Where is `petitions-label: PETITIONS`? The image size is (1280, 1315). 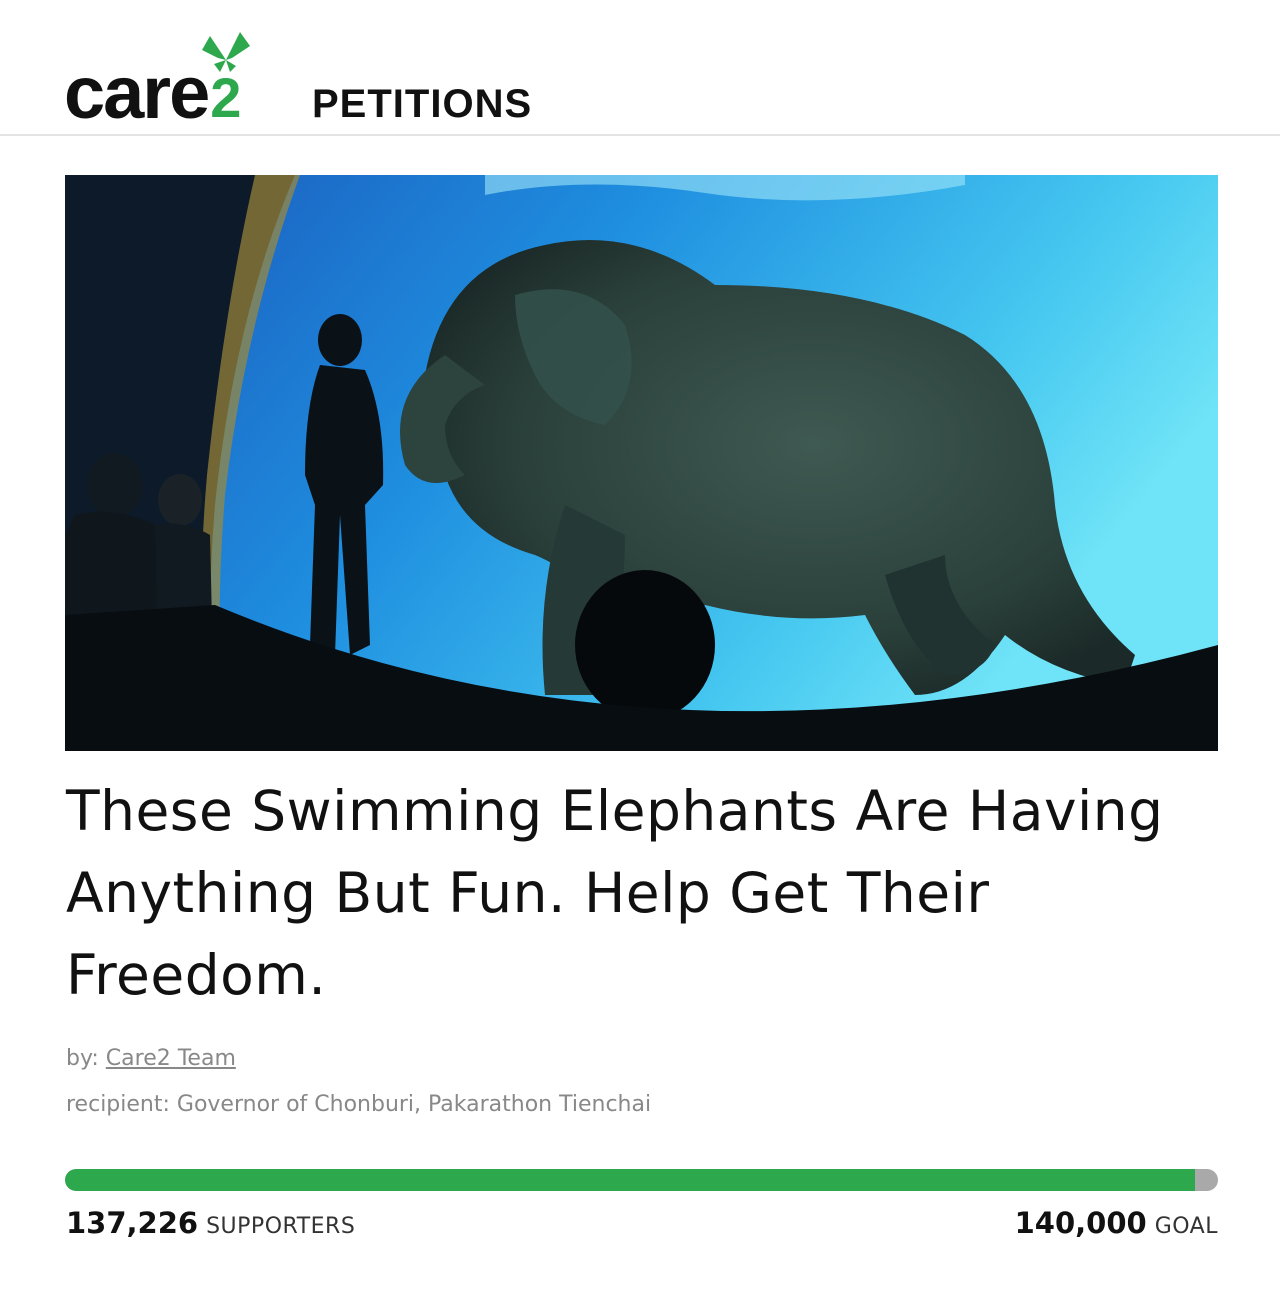
petitions-label: PETITIONS is located at coordinates (422, 104).